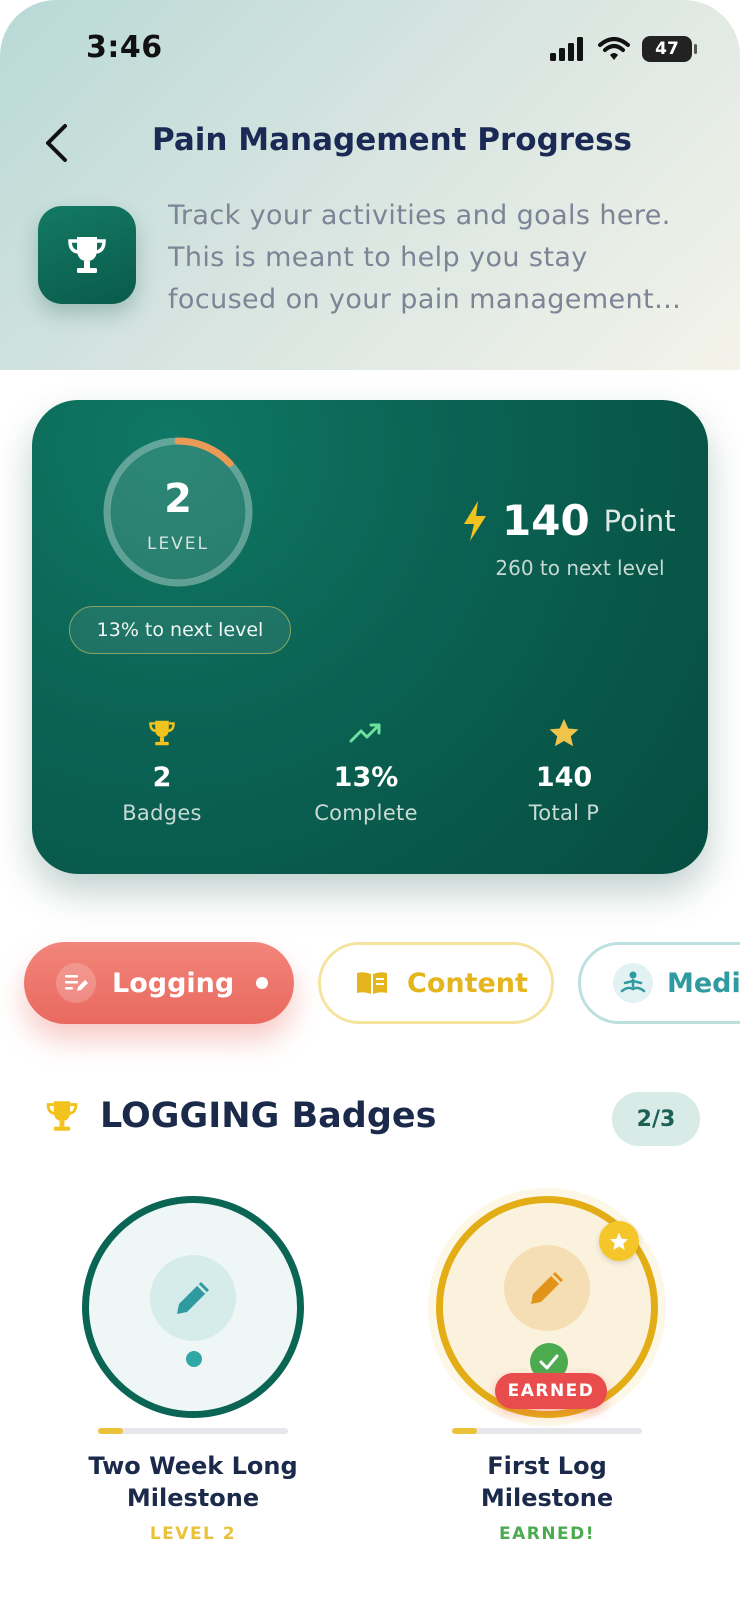 This screenshot has height=1602, width=740. What do you see at coordinates (467, 983) in the screenshot?
I see `category-chip-content-label: Content` at bounding box center [467, 983].